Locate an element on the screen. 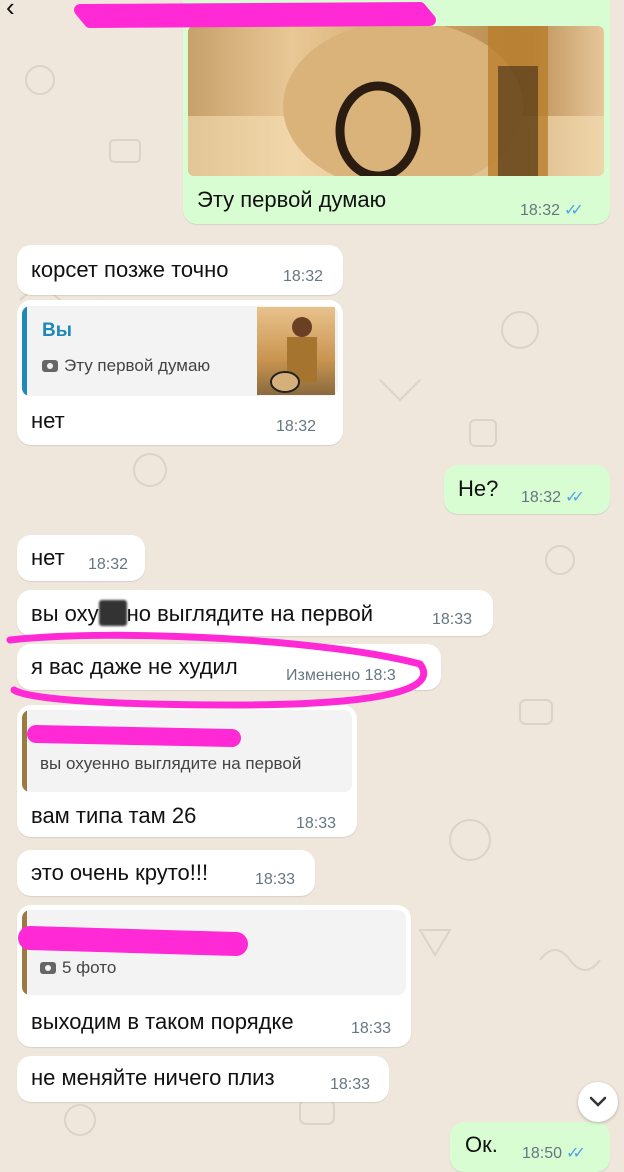 This screenshot has width=624, height=1172. chat-photo is located at coordinates (396, 101).